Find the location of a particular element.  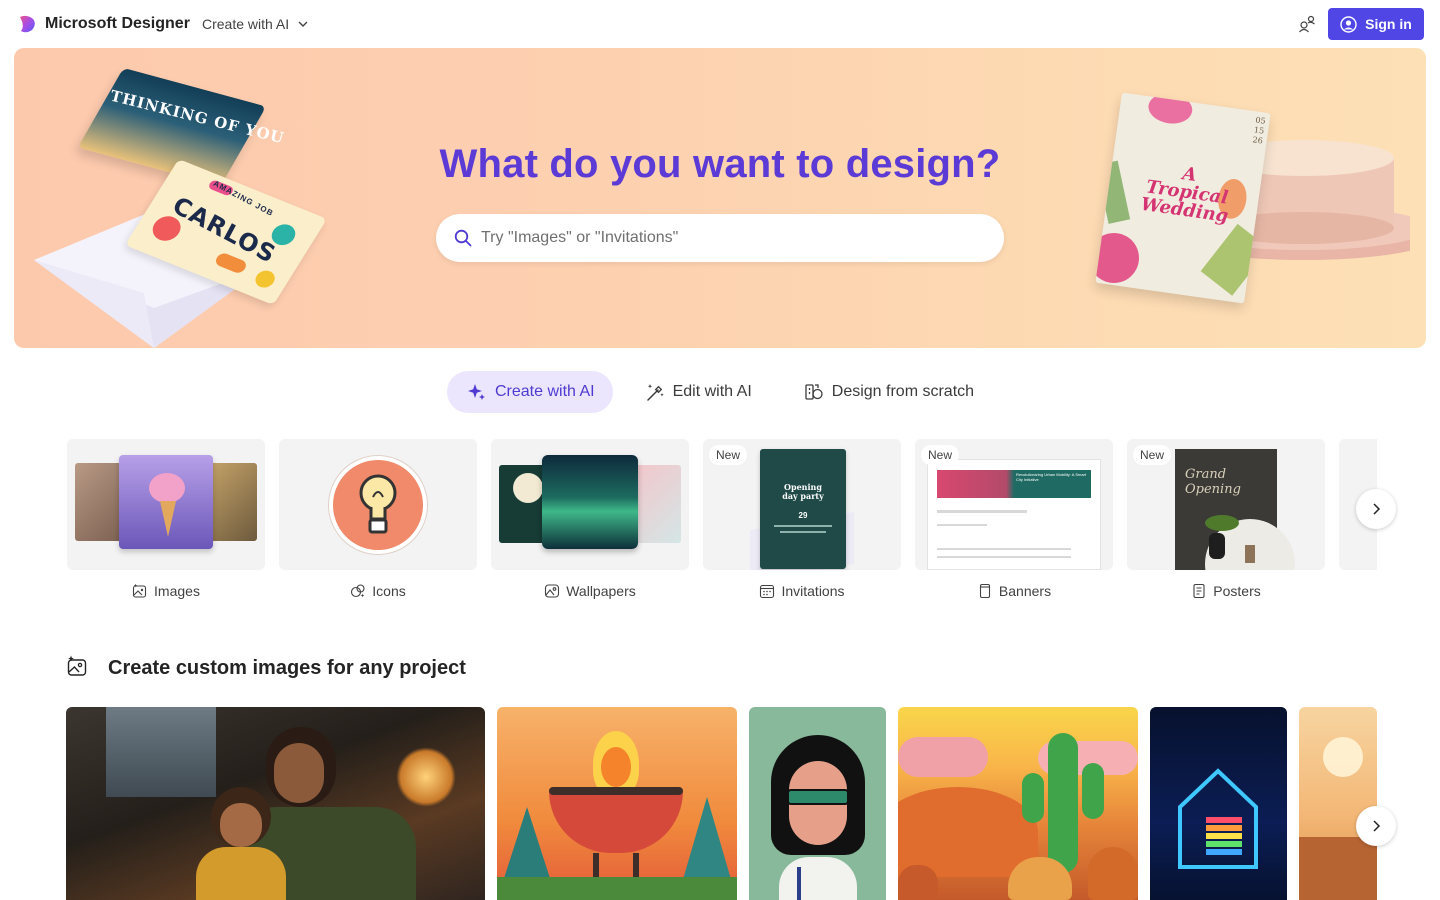

app-name: Microsoft Designer is located at coordinates (117, 24).